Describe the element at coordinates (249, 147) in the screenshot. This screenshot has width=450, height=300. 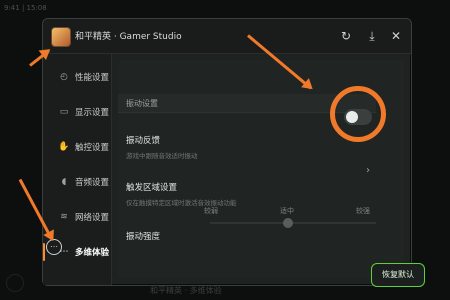
I see `vibration-row: 振动反馈 游戏中跟随音效适时振动` at that location.